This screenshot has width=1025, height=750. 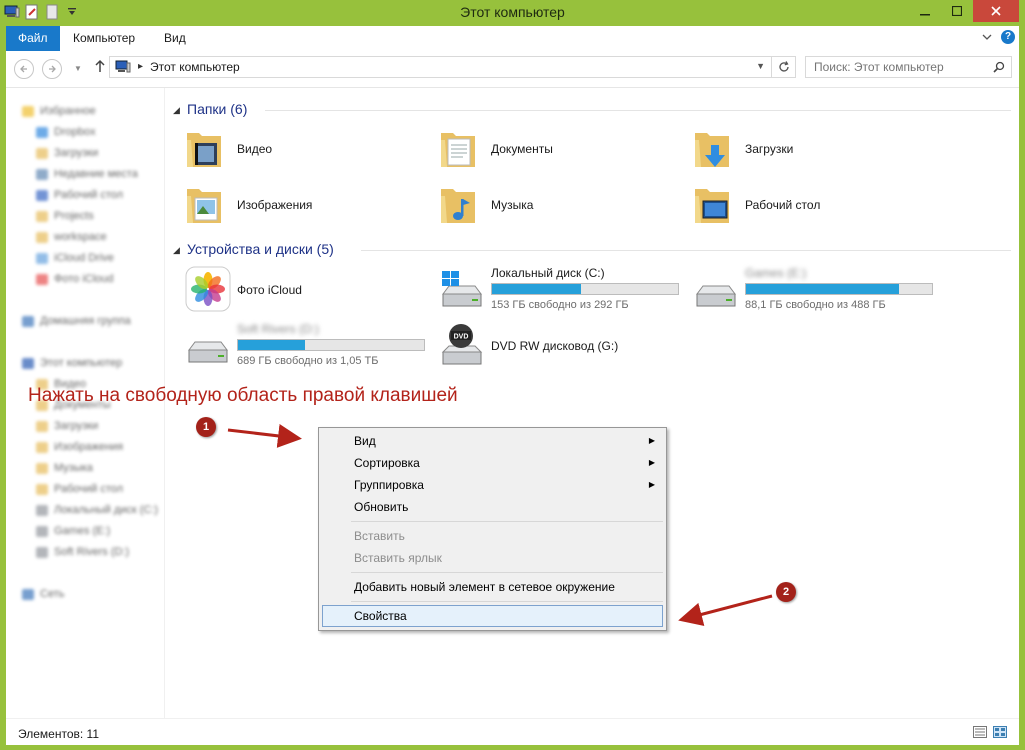 What do you see at coordinates (206, 427) in the screenshot?
I see `step-marker-1: 1` at bounding box center [206, 427].